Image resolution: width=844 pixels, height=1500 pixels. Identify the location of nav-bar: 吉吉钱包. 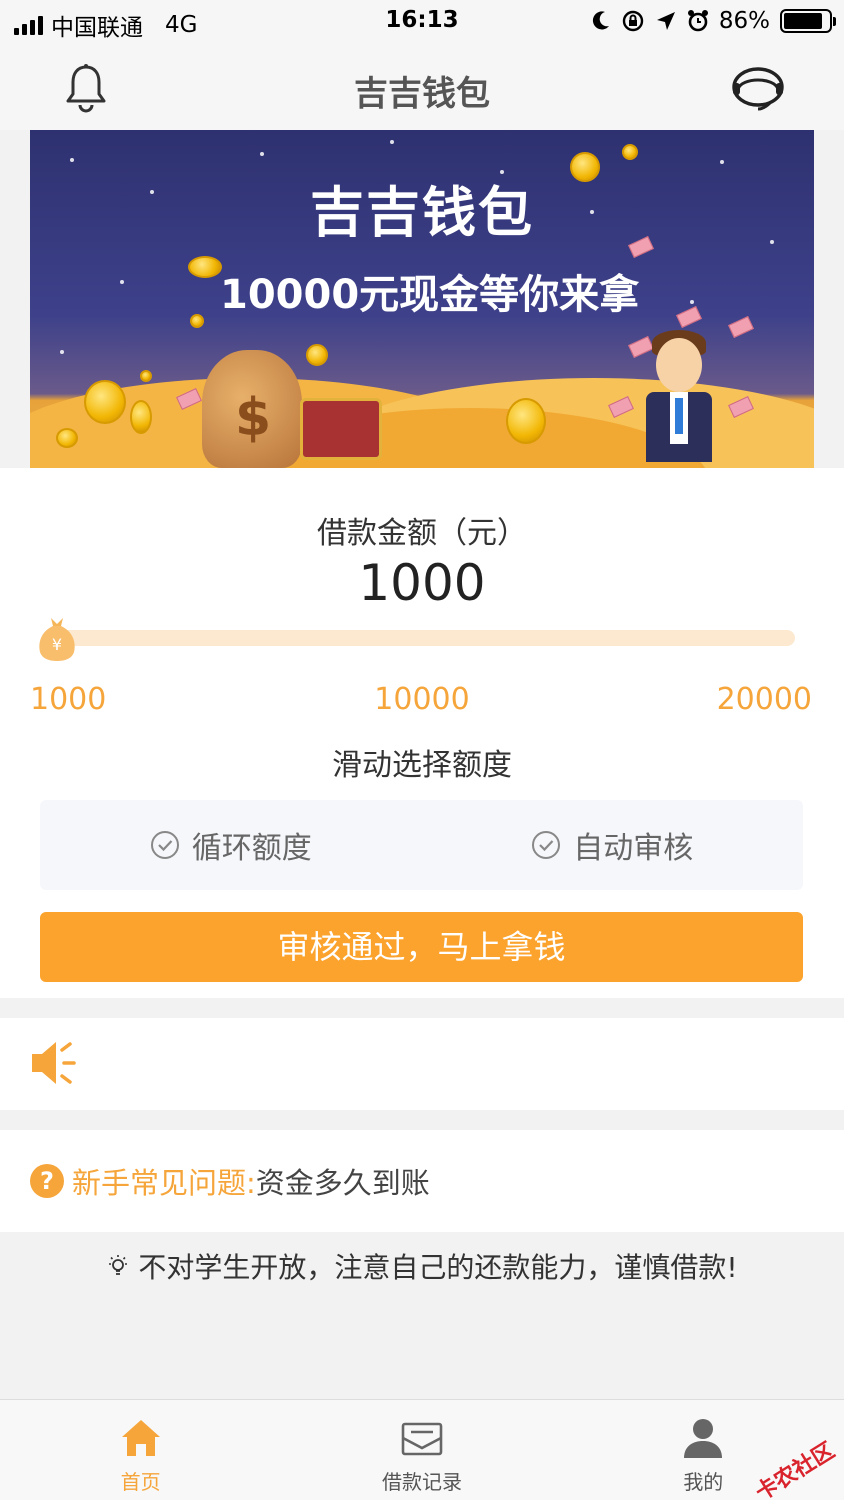
(422, 87).